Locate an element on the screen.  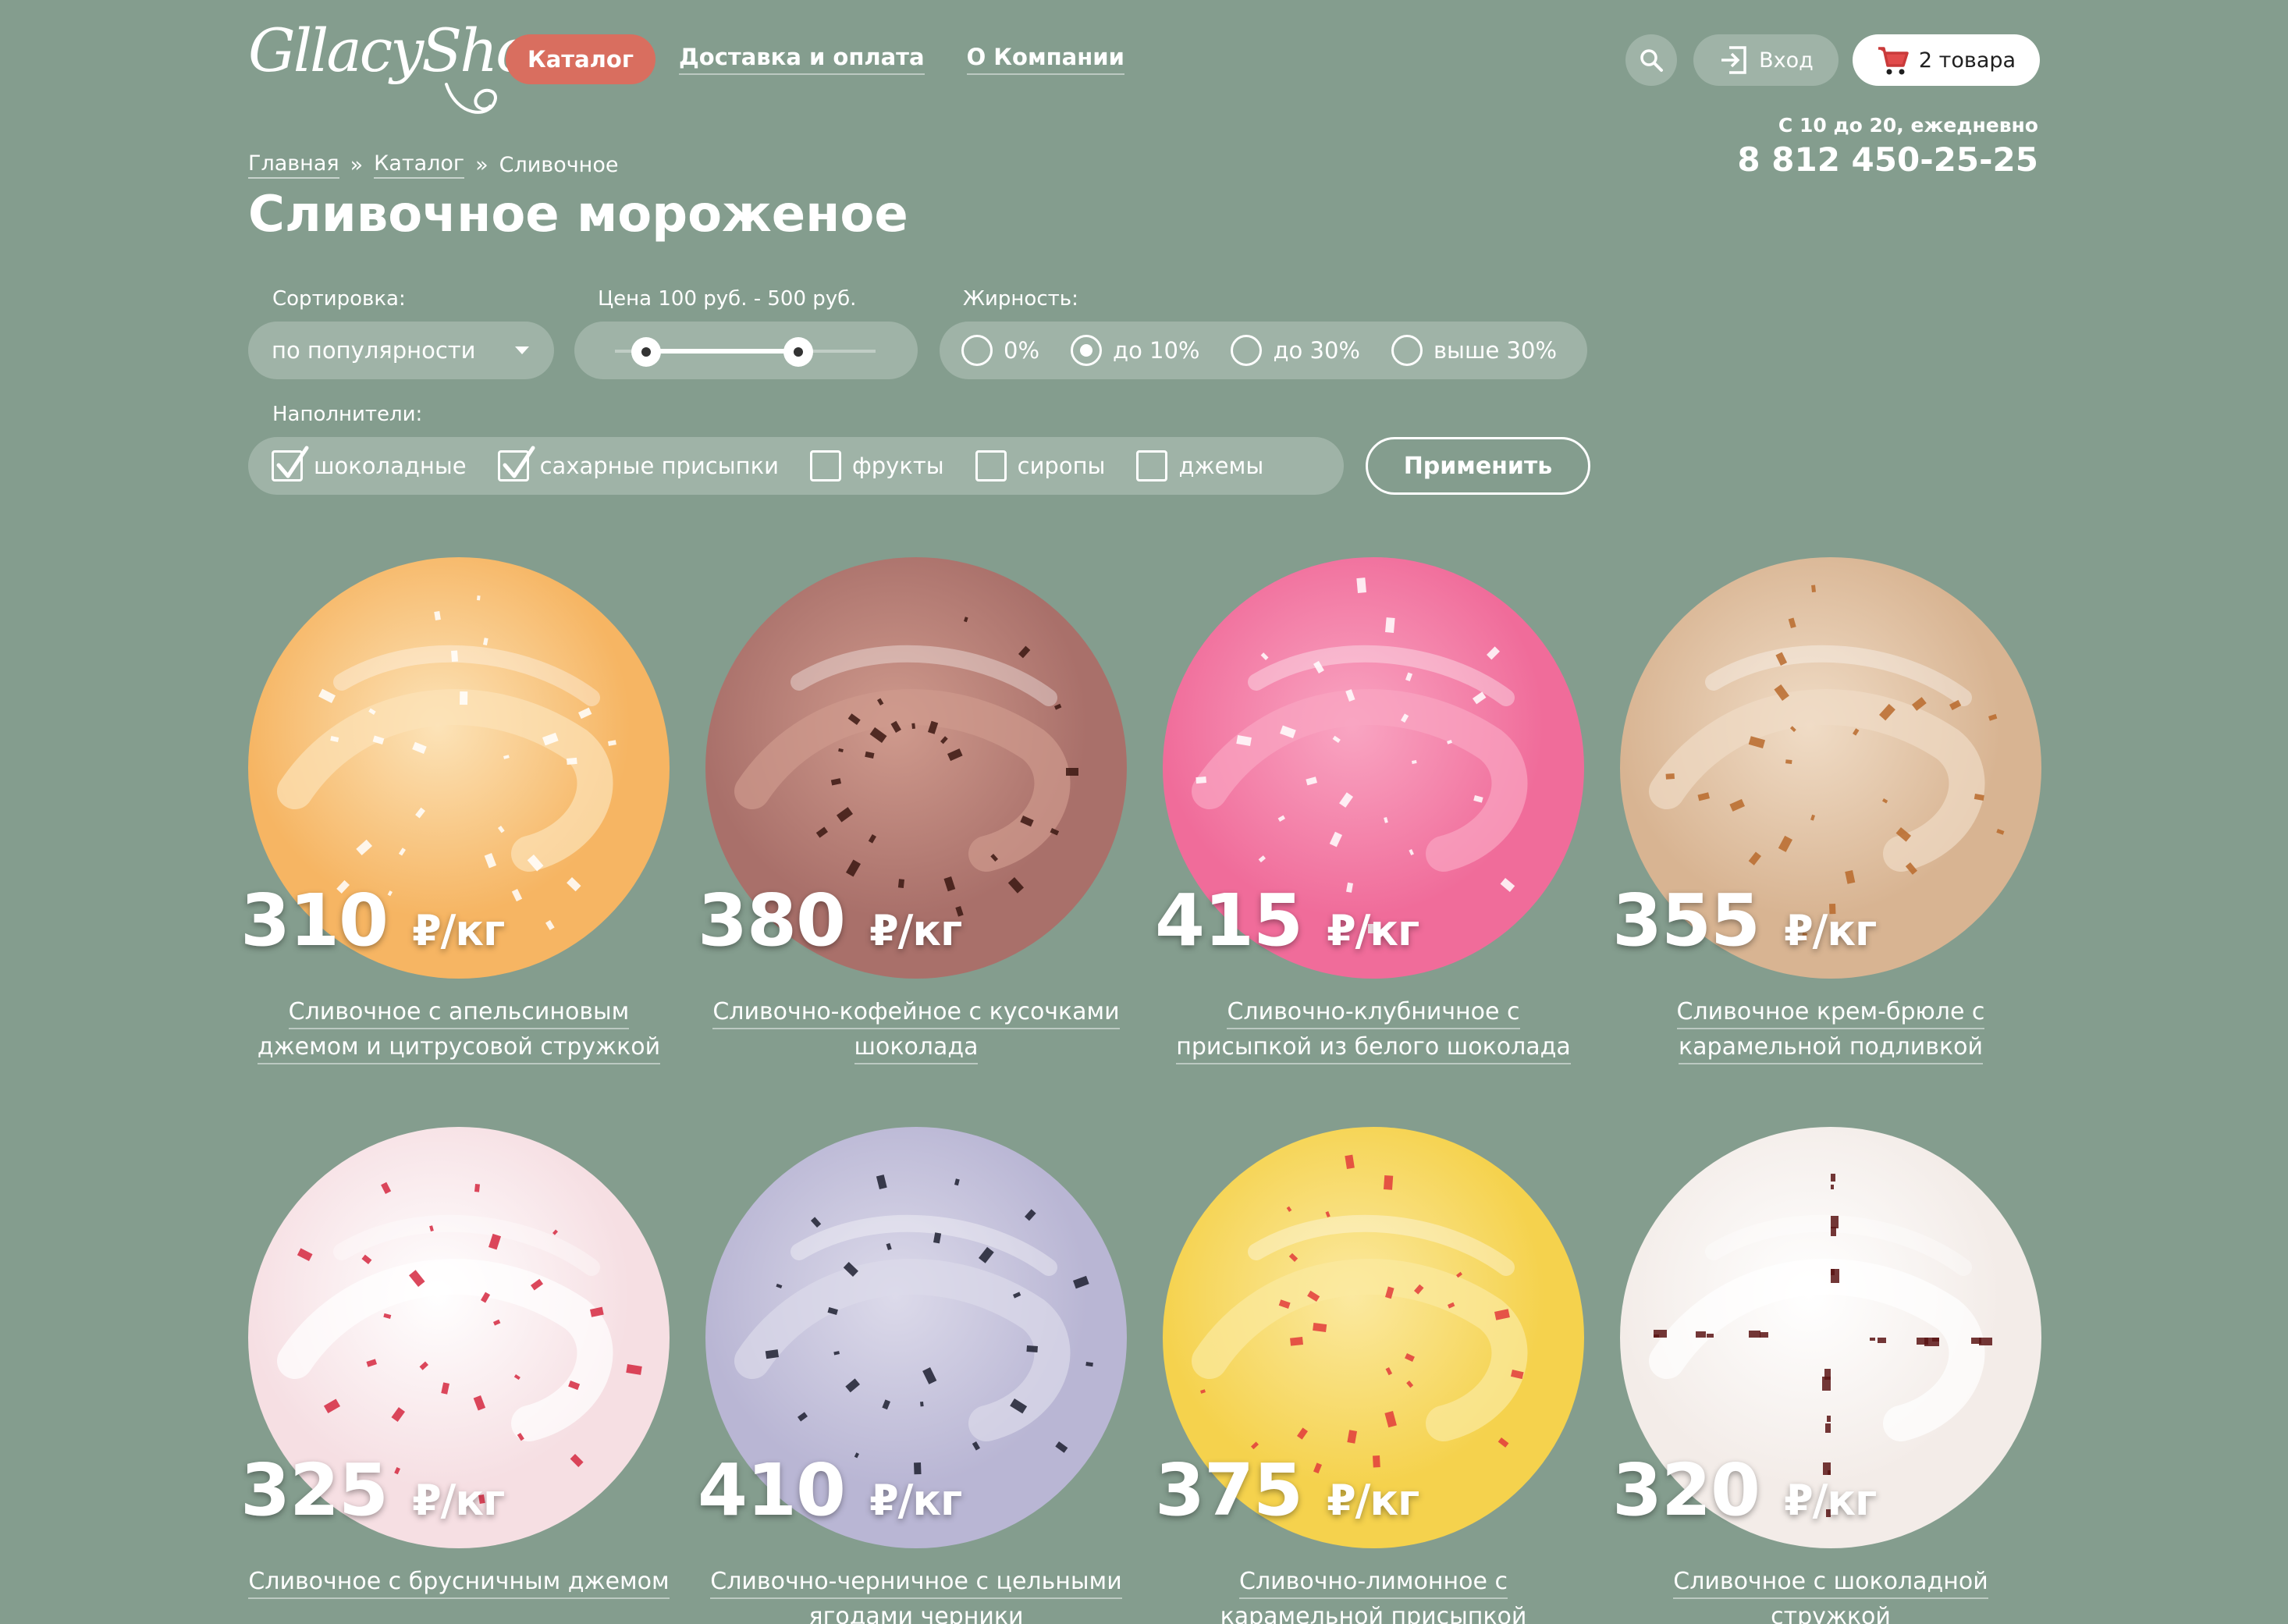
slider-thumb-max is located at coordinates (798, 352).